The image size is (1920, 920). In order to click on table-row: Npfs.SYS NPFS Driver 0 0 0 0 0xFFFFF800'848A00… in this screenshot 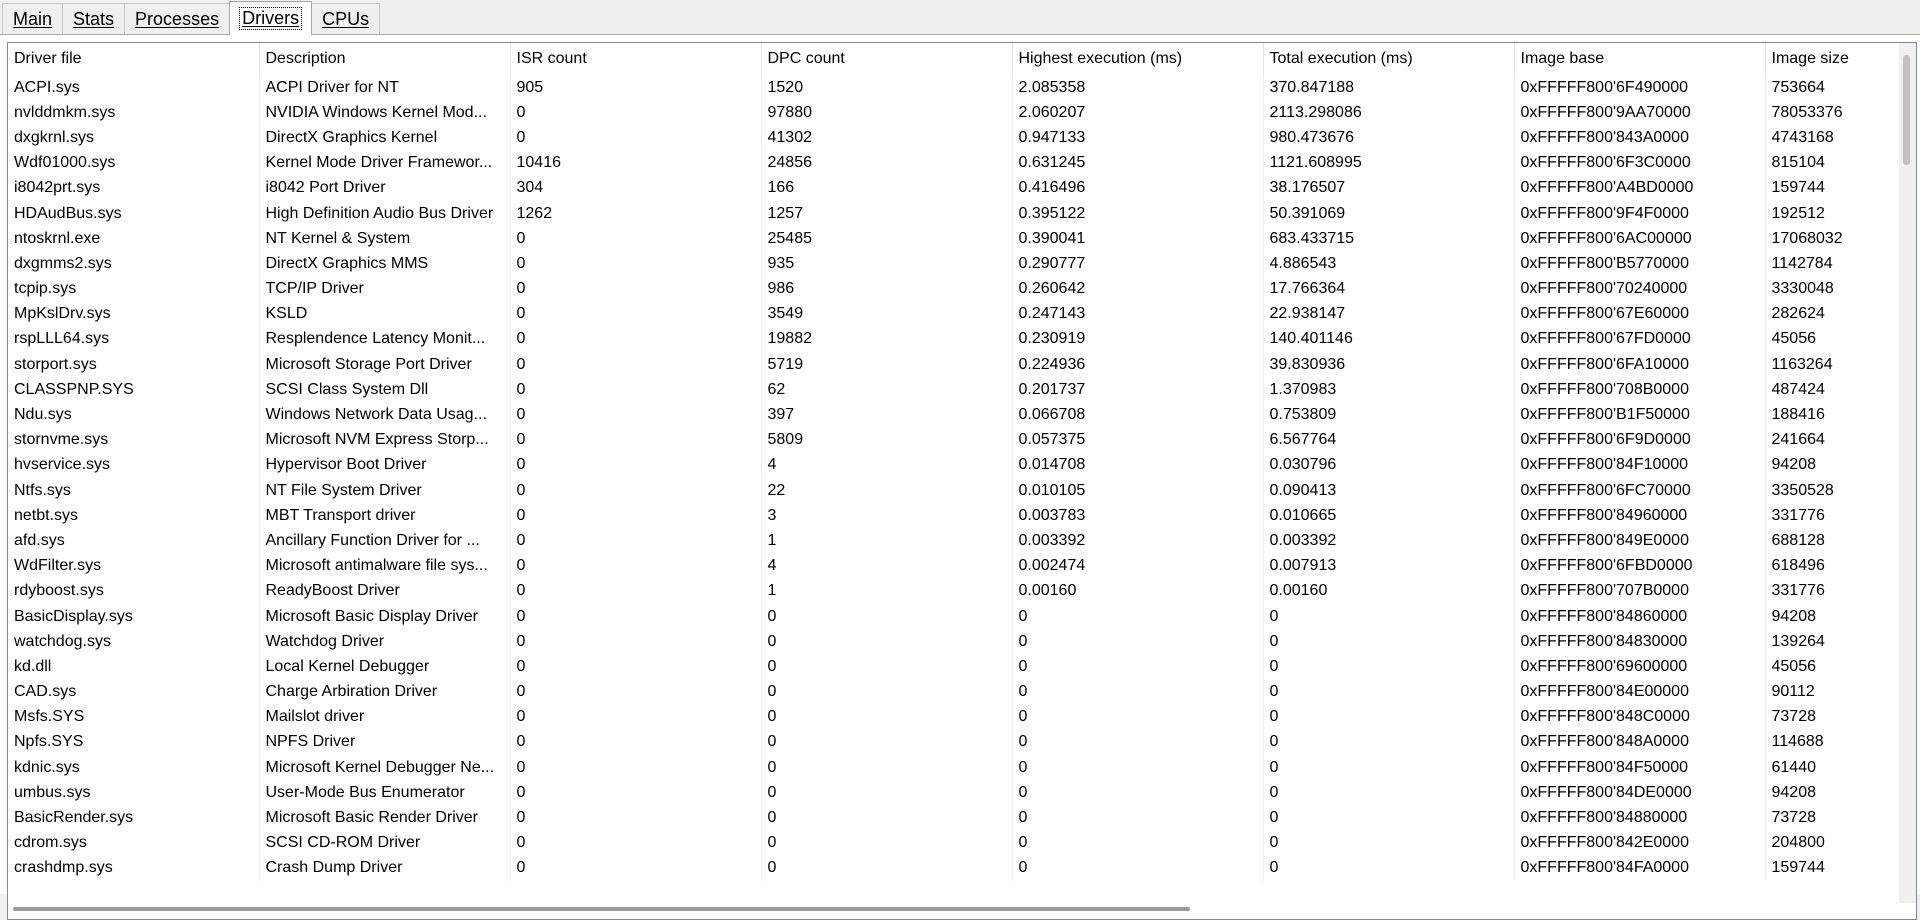, I will do `click(959, 742)`.